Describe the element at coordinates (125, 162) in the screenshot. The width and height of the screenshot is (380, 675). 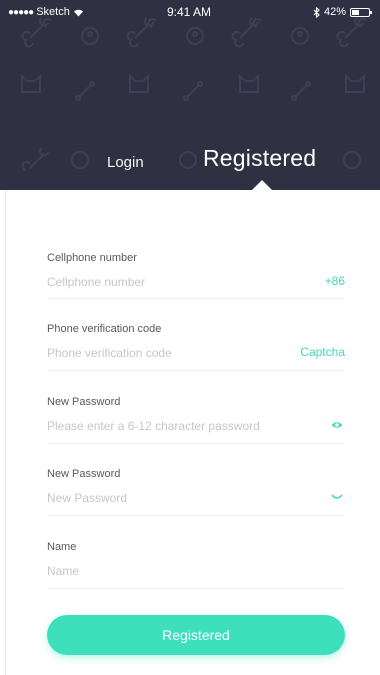
I see `tab-login: Login` at that location.